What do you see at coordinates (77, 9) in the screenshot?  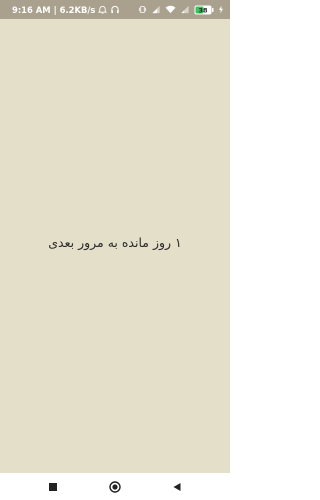 I see `network-speed: 6.2KB/s` at bounding box center [77, 9].